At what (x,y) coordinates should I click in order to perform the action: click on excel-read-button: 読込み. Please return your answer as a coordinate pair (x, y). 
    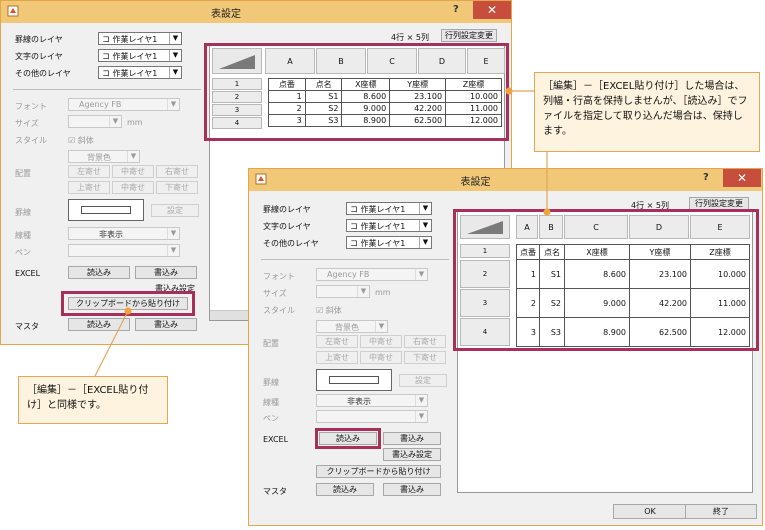
    Looking at the image, I should click on (99, 272).